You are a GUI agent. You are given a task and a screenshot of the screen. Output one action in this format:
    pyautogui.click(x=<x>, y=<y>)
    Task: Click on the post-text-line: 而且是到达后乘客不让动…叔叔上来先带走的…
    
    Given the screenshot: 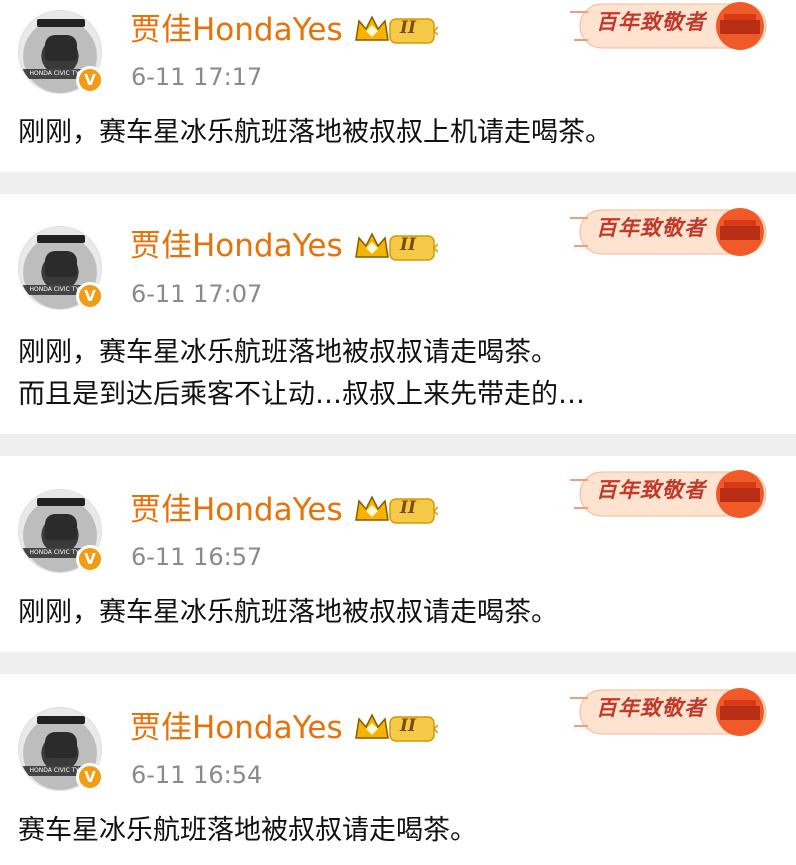 What is the action you would take?
    pyautogui.click(x=301, y=394)
    